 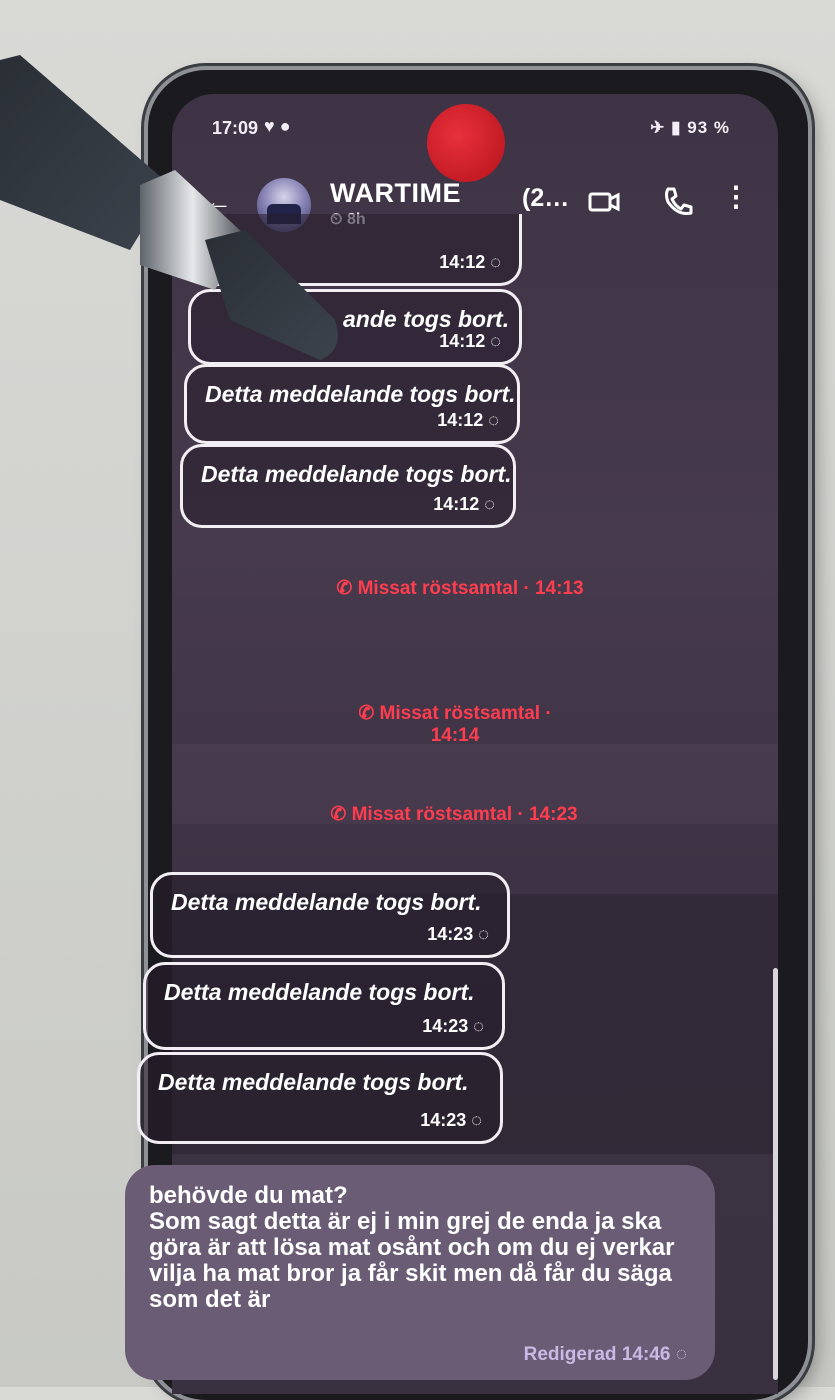 I want to click on message-meta: Redigerad 14:46 ◌, so click(x=605, y=1354).